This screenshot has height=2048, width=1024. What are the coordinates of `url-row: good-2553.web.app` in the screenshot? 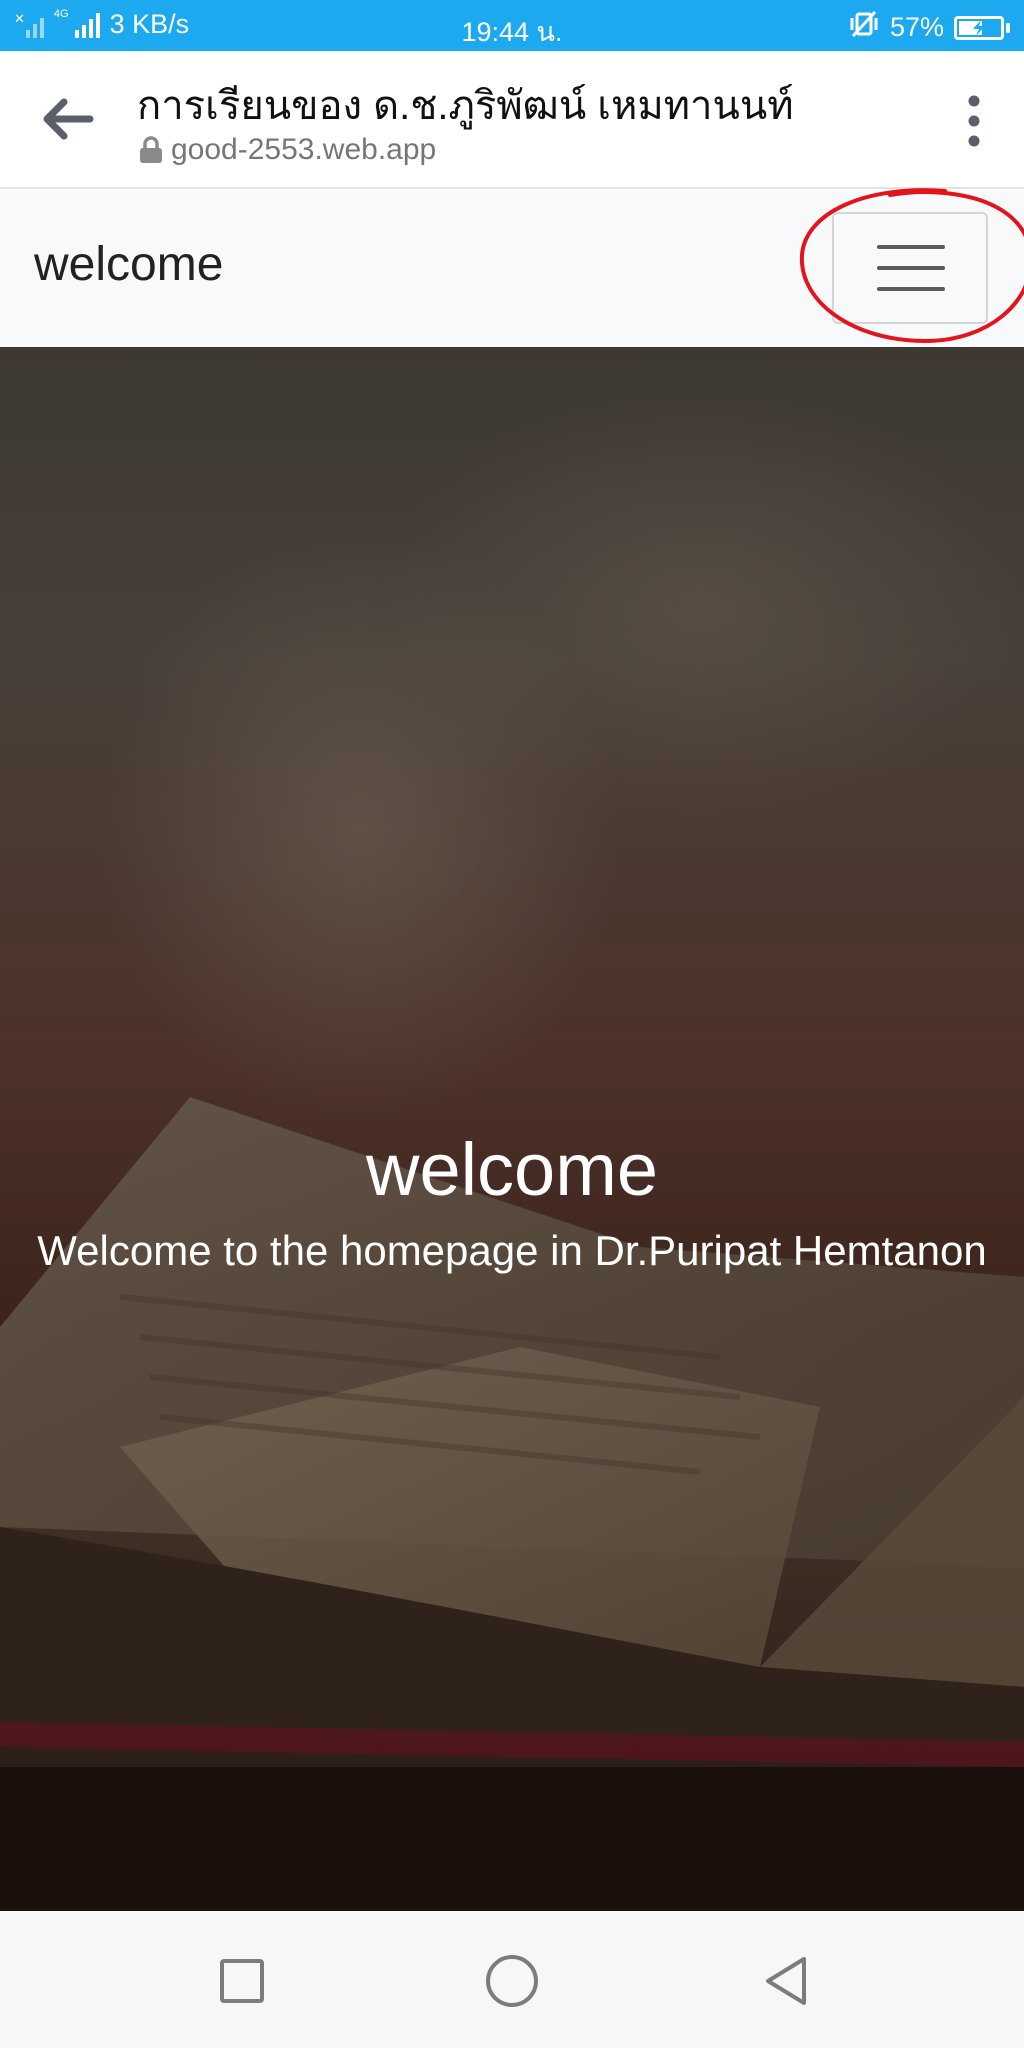 It's located at (287, 150).